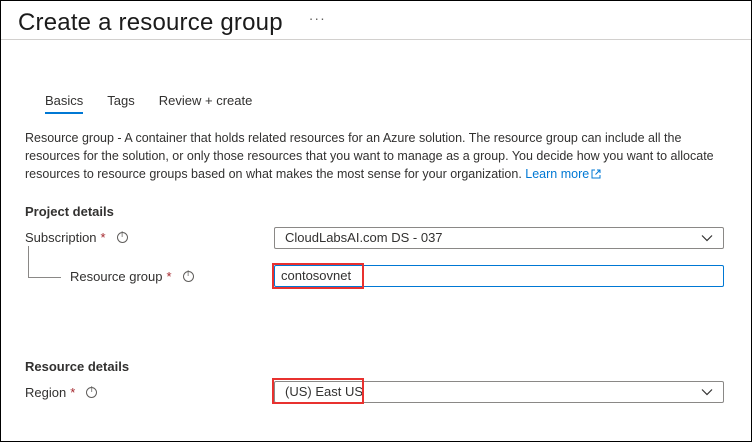 Image resolution: width=752 pixels, height=442 pixels. I want to click on learn-more-link: Learn more, so click(563, 174).